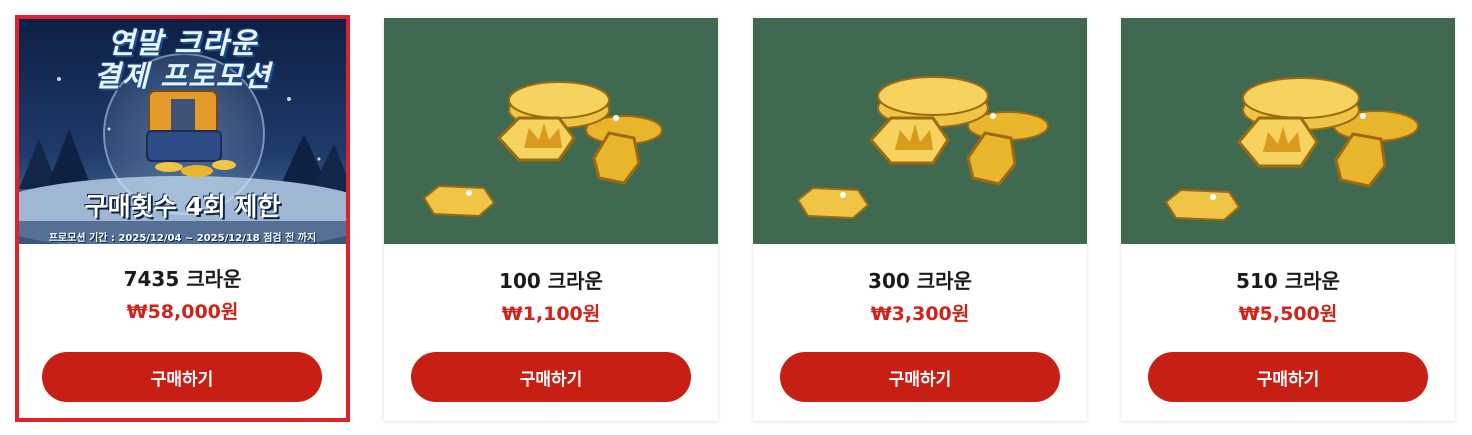 Image resolution: width=1472 pixels, height=435 pixels. What do you see at coordinates (1288, 314) in the screenshot?
I see `product-price: ₩5,500원` at bounding box center [1288, 314].